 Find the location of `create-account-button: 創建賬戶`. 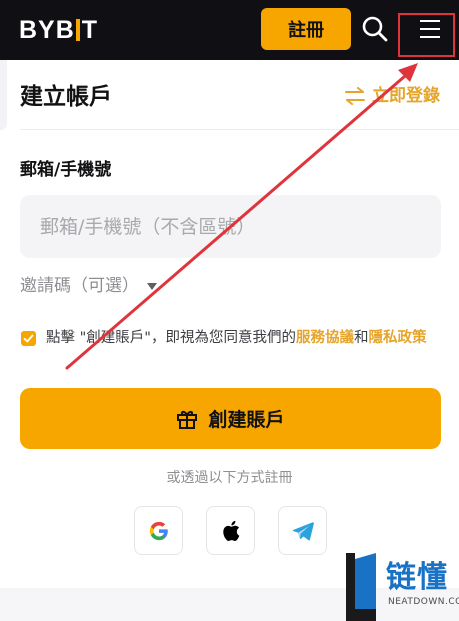

create-account-button: 創建賬戶 is located at coordinates (230, 418).